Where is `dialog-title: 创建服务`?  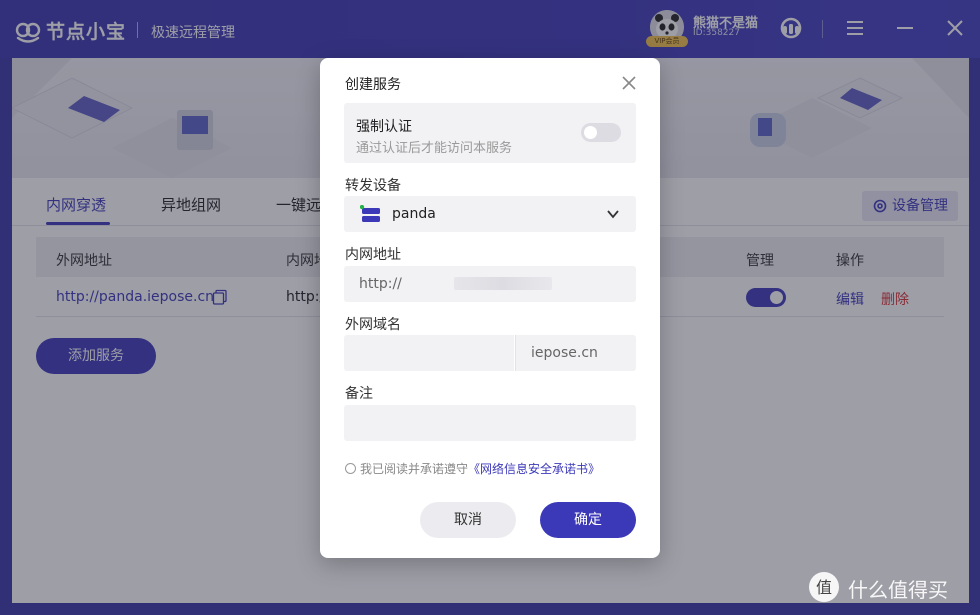
dialog-title: 创建服务 is located at coordinates (373, 85).